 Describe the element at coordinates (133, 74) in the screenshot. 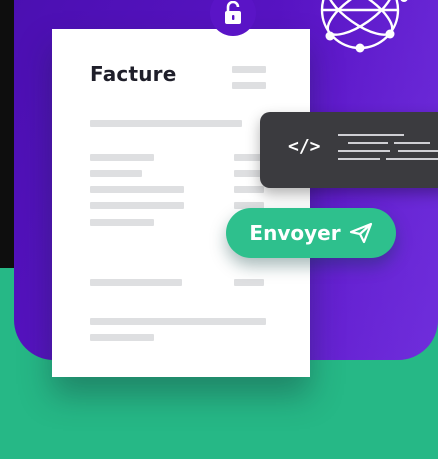

I see `document-title: Facture` at that location.